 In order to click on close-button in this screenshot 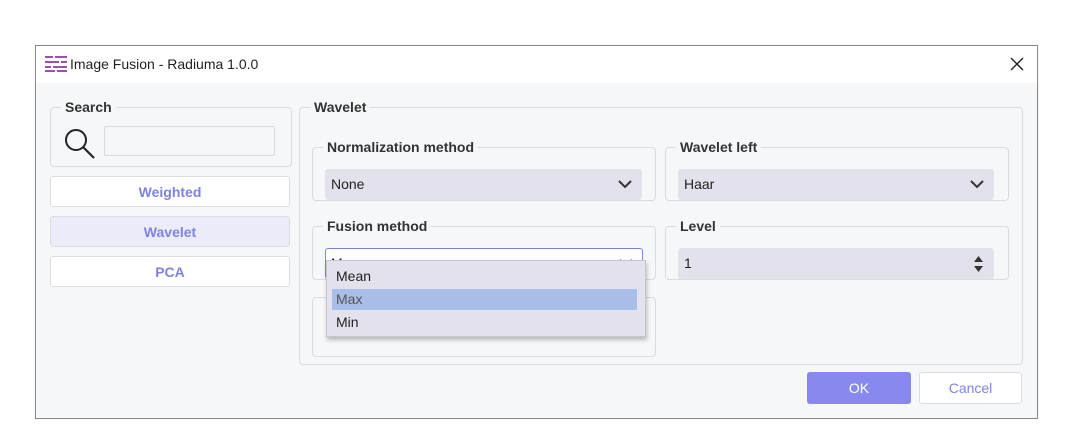, I will do `click(1017, 64)`.